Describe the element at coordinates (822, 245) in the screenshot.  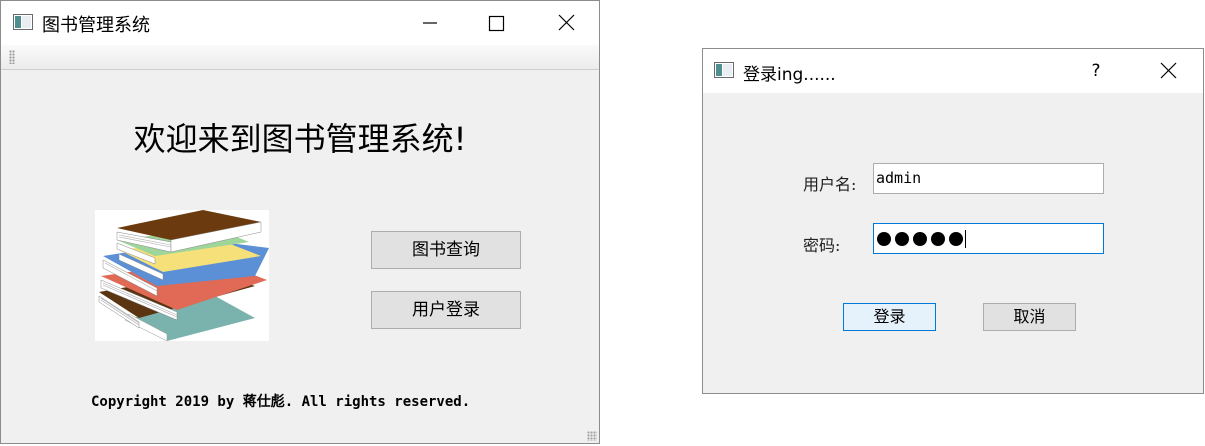
I see `password-label: 密码:` at that location.